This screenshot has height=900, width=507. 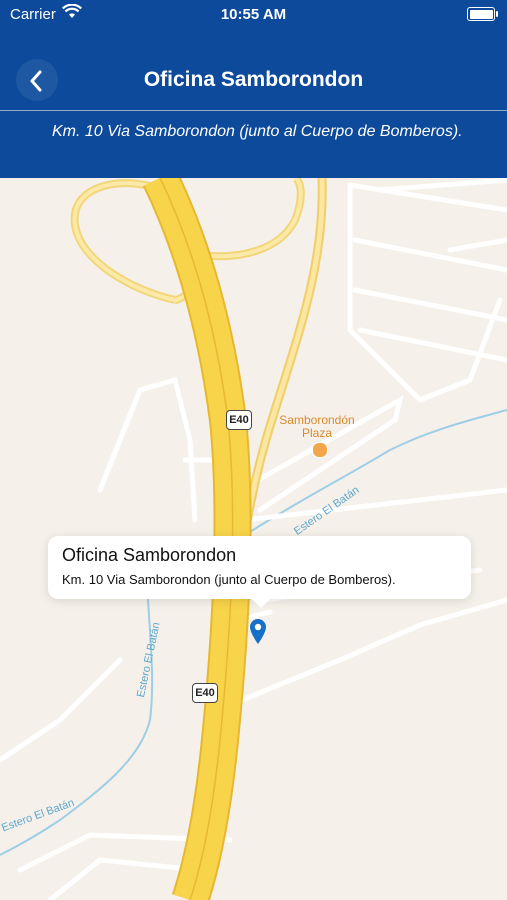 What do you see at coordinates (253, 110) in the screenshot?
I see `header-divider` at bounding box center [253, 110].